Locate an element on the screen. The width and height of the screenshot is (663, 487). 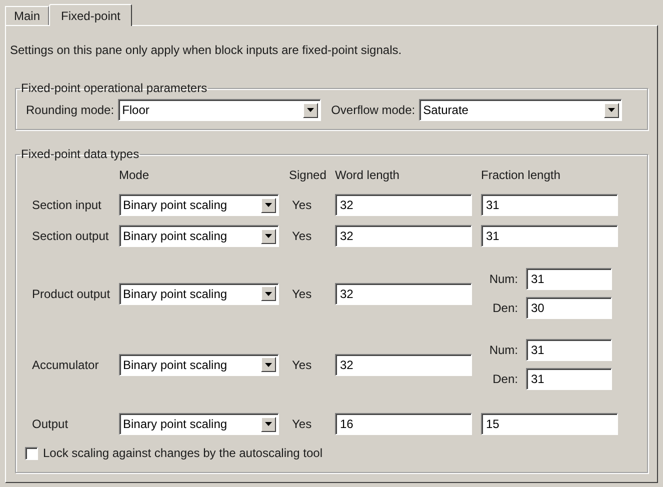
tab: Main is located at coordinates (27, 15).